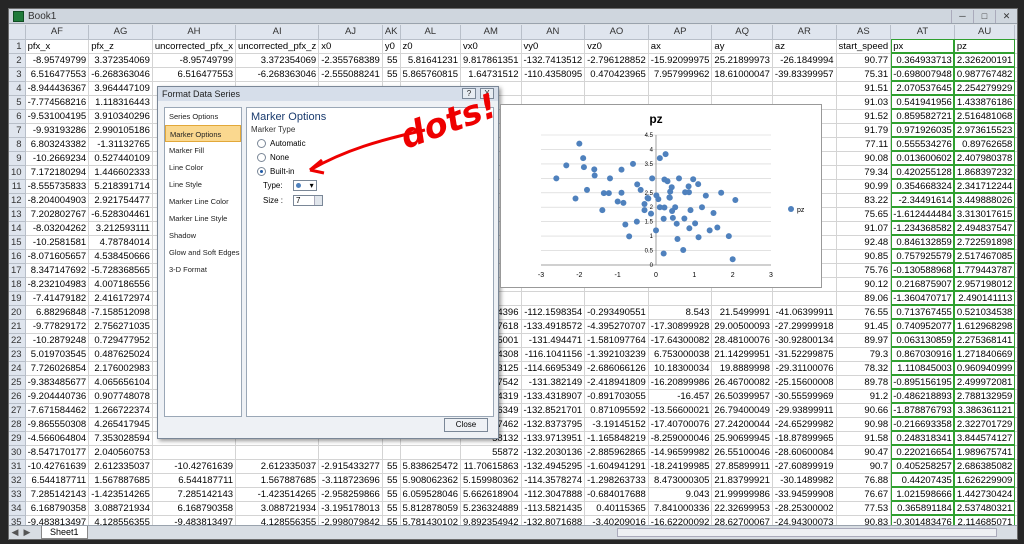 The height and width of the screenshot is (544, 1024). Describe the element at coordinates (277, 494) in the screenshot. I see `cell: -1.423514265` at that location.